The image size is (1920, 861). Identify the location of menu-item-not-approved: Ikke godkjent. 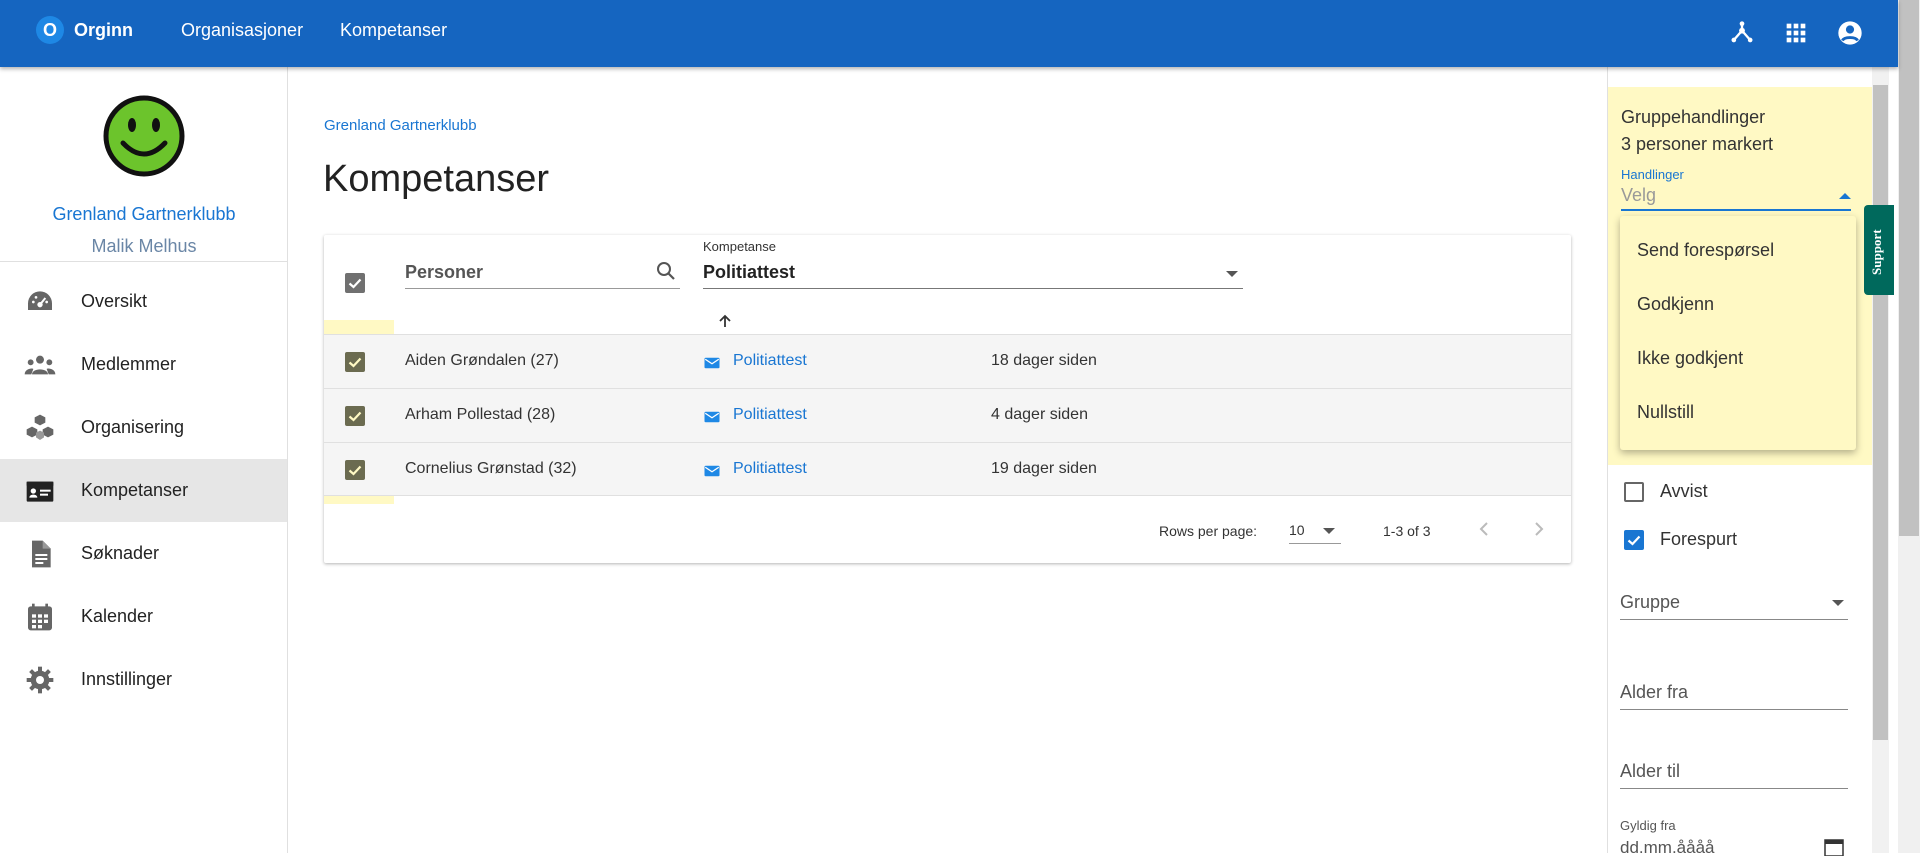
(1690, 358).